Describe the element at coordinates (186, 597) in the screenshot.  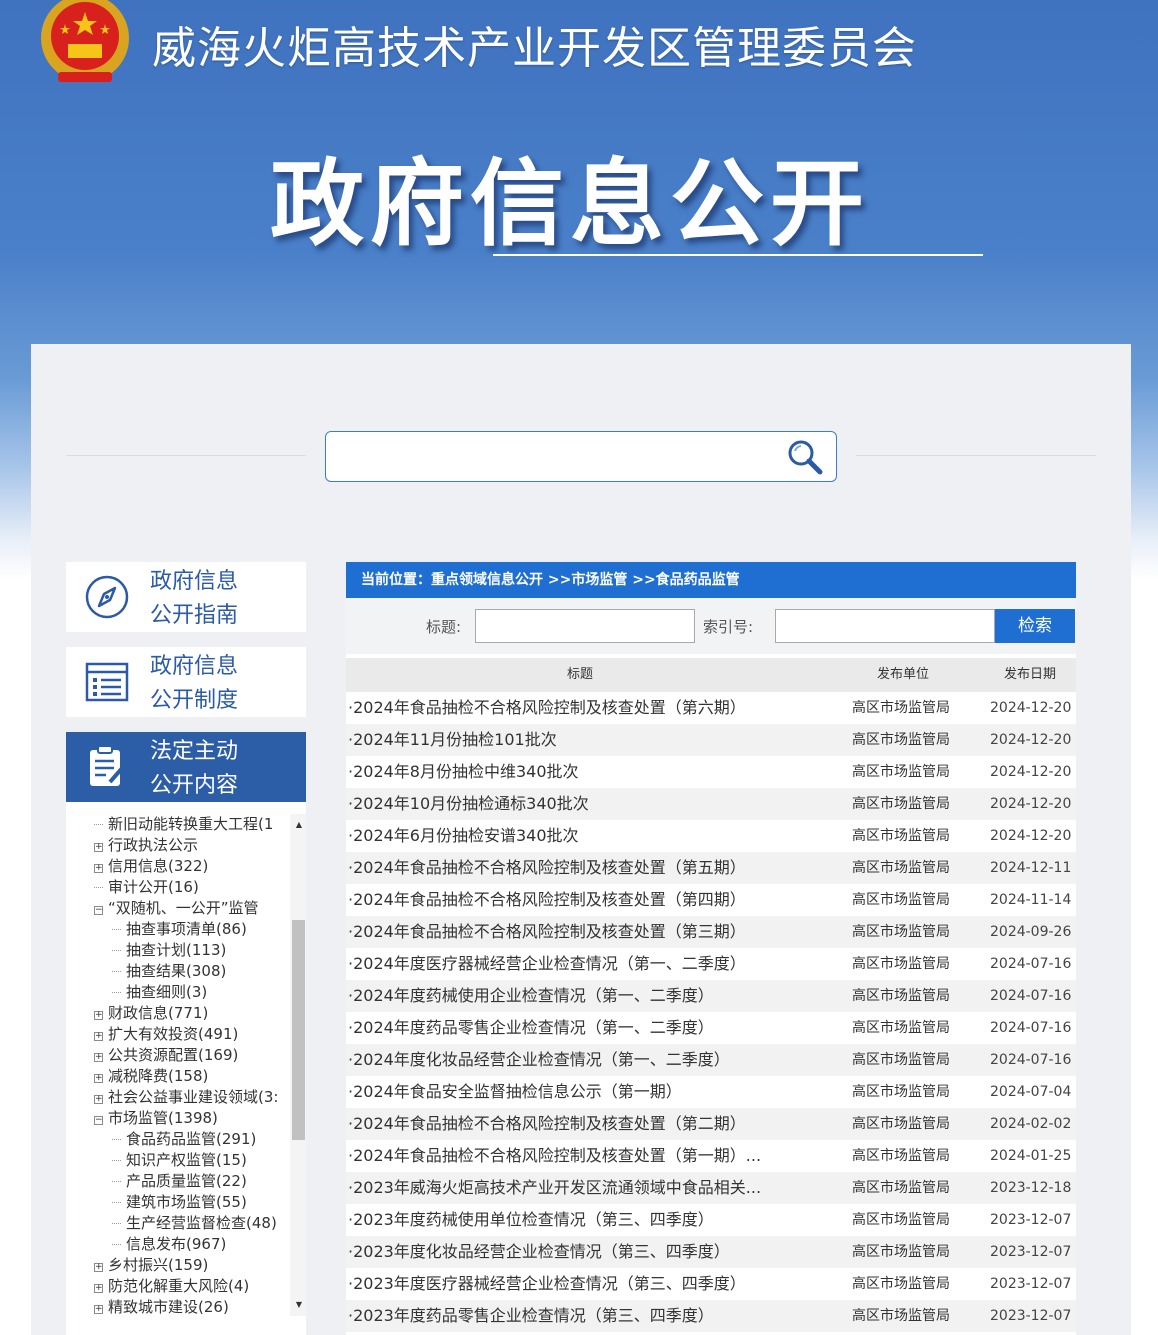
I see `nav-guide: 政府信息 公开指南` at that location.